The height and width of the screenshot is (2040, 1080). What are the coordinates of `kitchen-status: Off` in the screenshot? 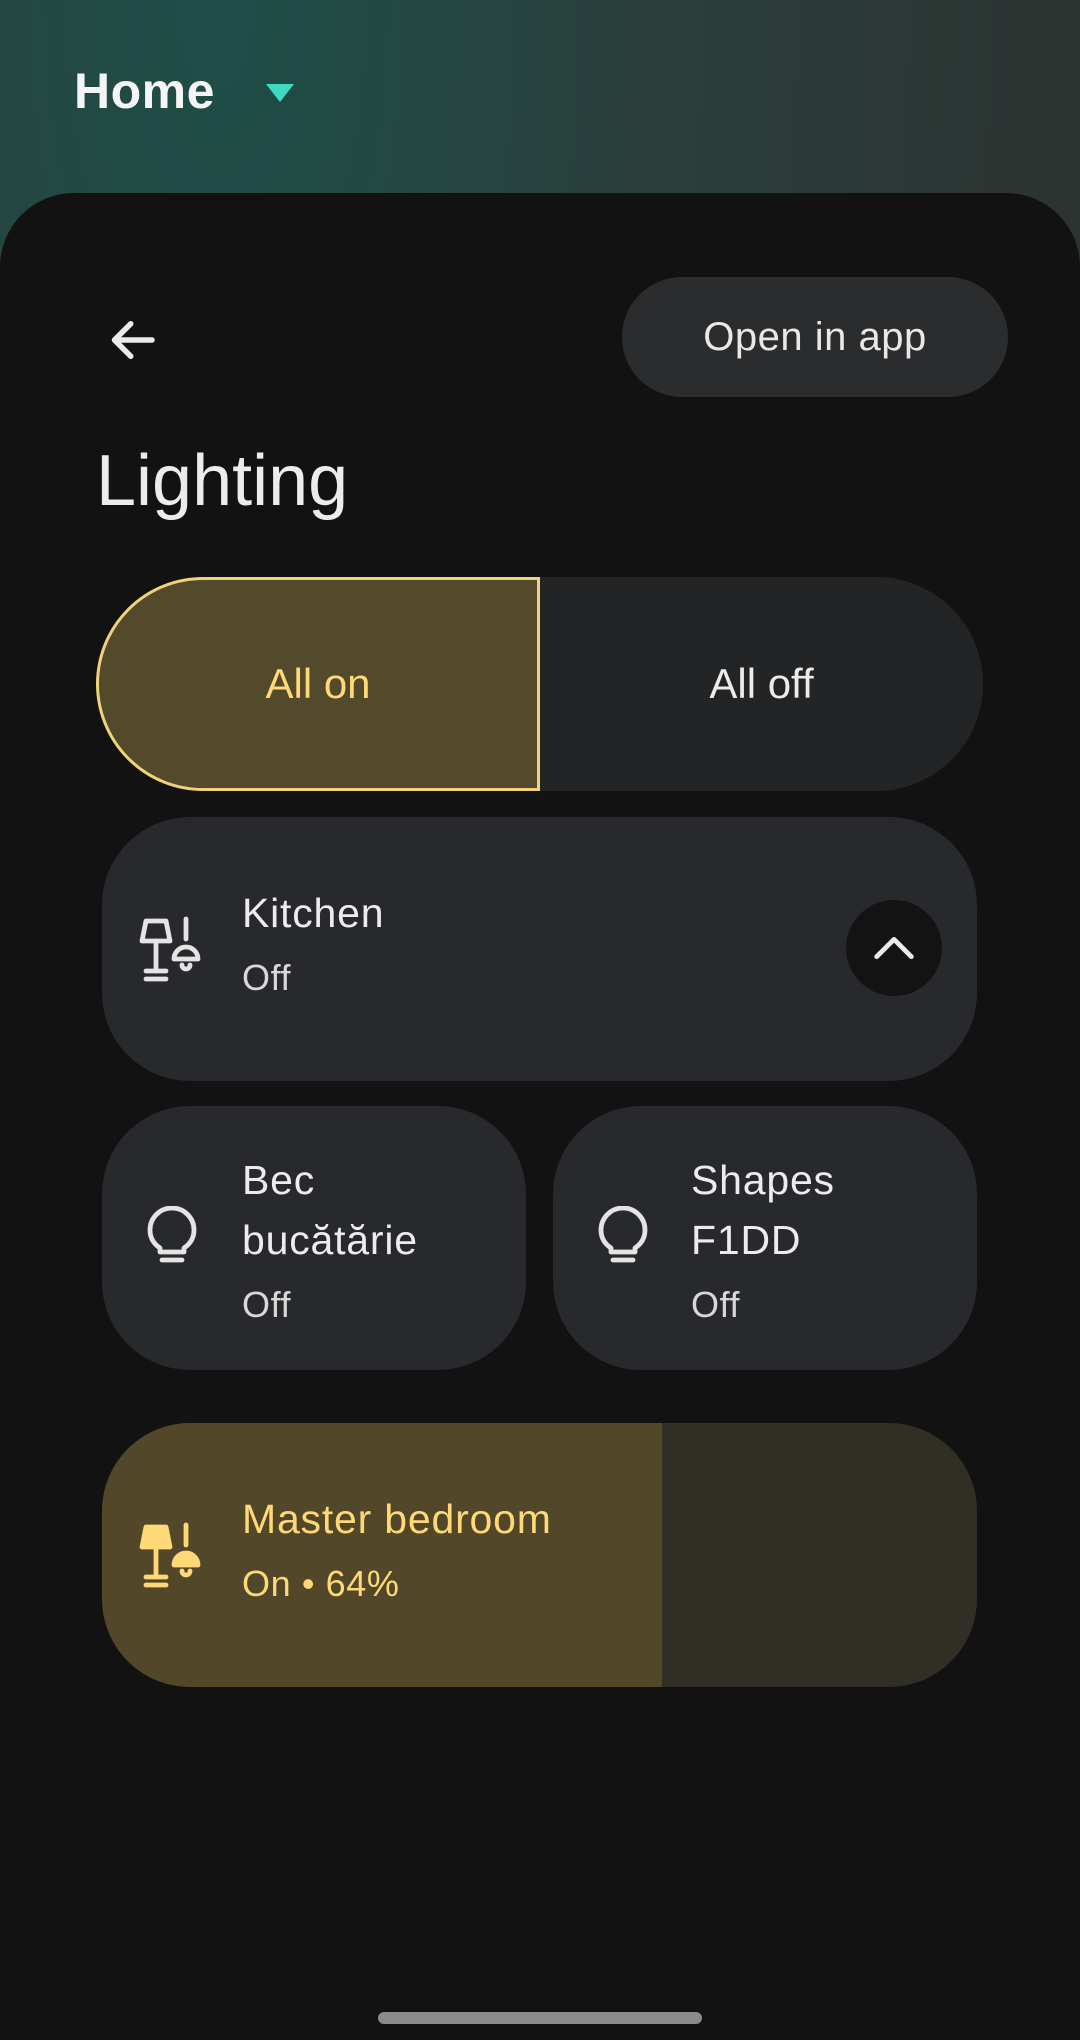 It's located at (267, 977).